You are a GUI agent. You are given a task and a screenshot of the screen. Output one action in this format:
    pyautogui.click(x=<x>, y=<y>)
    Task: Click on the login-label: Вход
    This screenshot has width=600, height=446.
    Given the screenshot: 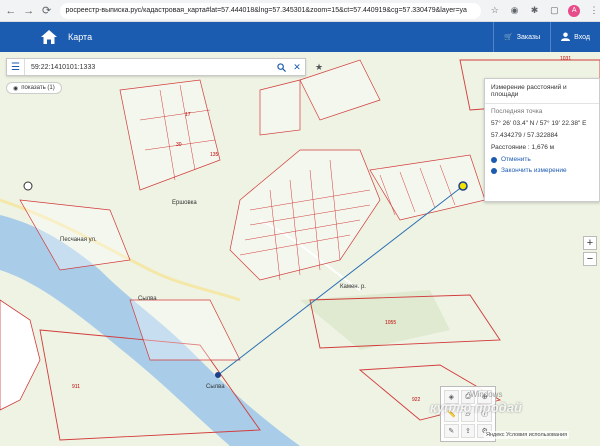 What is the action you would take?
    pyautogui.click(x=582, y=37)
    